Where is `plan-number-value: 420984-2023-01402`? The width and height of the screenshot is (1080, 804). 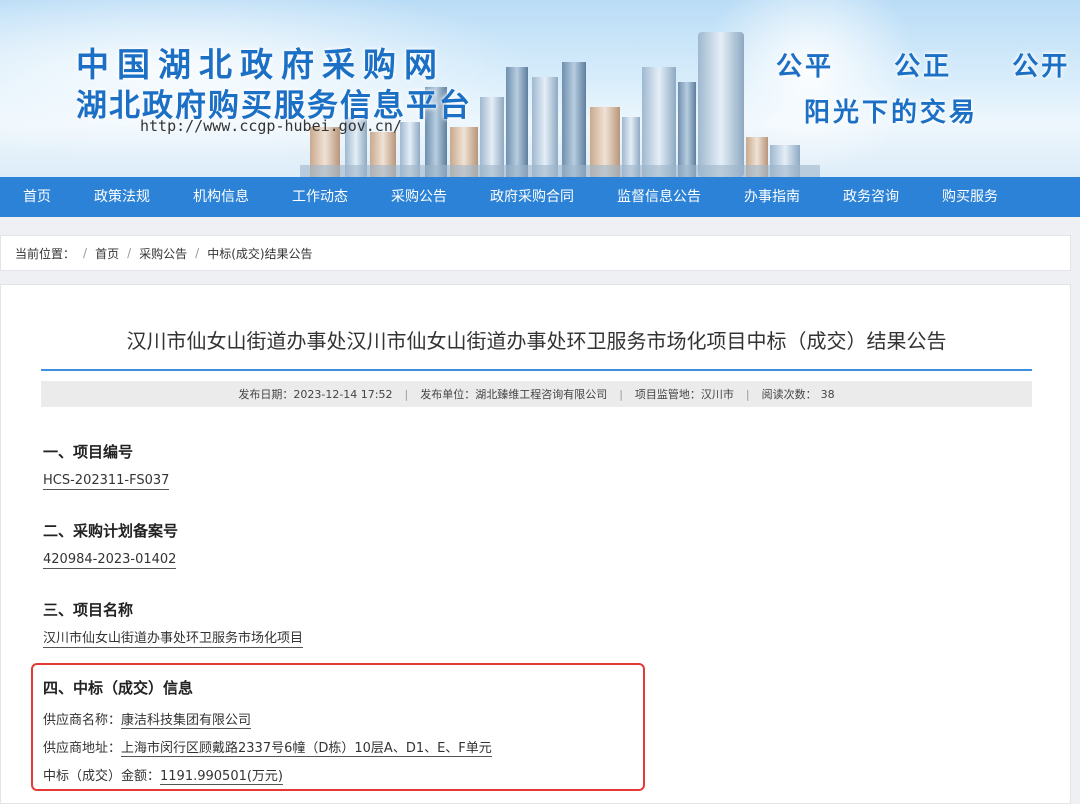 plan-number-value: 420984-2023-01402 is located at coordinates (110, 560).